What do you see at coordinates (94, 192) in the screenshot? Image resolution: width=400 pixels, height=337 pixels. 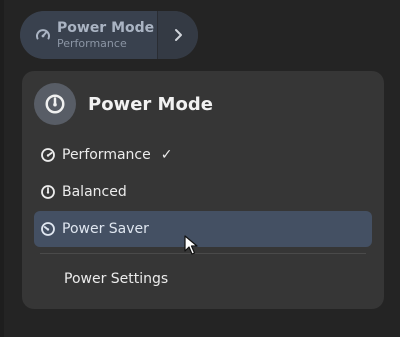 I see `menu-item-label: Balanced` at bounding box center [94, 192].